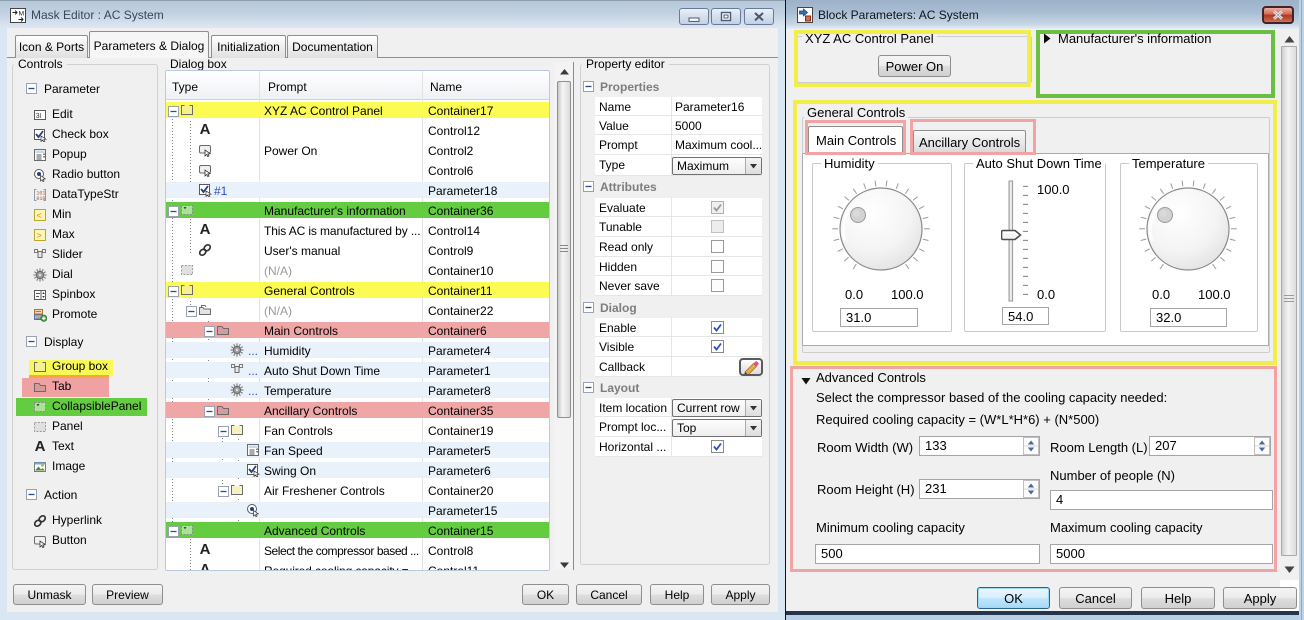 The width and height of the screenshot is (1304, 620). I want to click on svg-text: M, so click(21, 13).